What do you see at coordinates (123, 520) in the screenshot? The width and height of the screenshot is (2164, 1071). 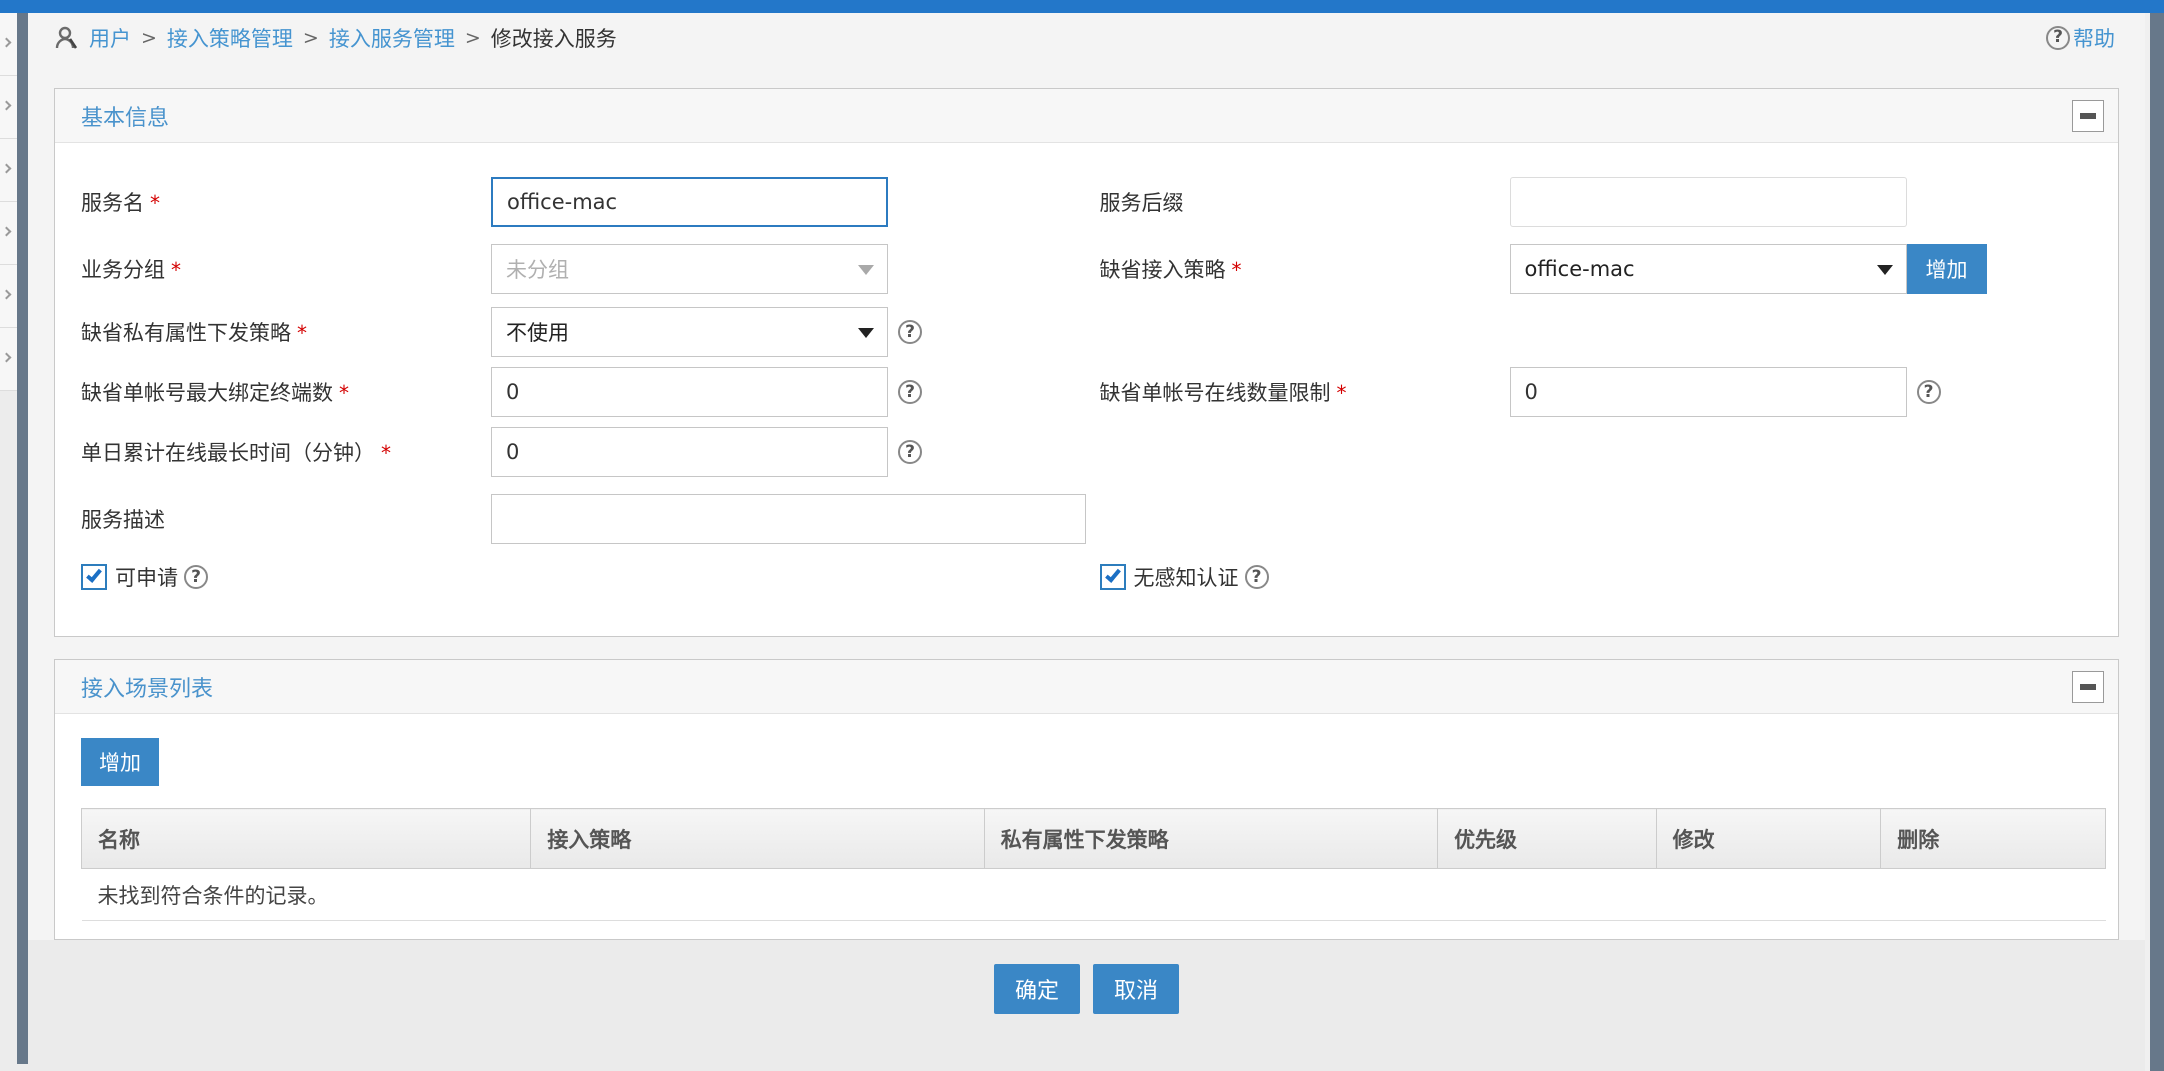 I see `service-desc-label: 服务描述` at bounding box center [123, 520].